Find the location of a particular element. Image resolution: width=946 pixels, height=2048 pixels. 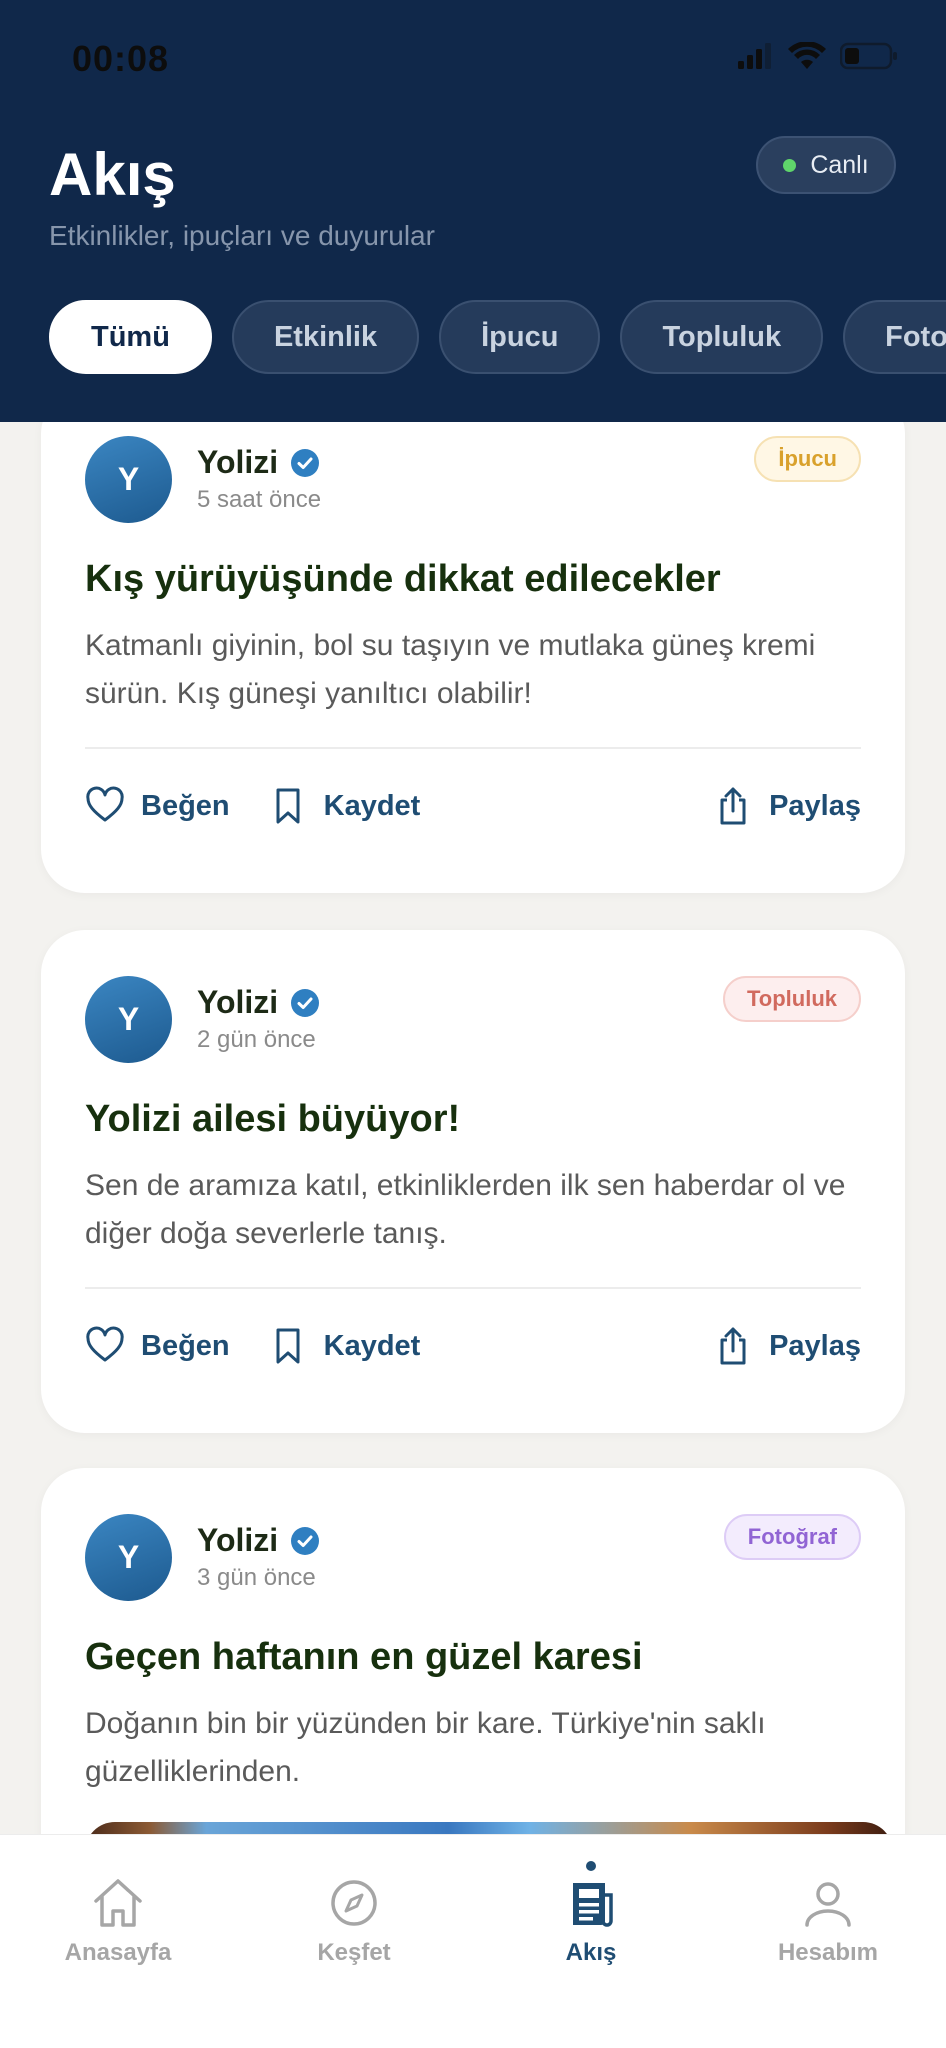

active-indicator is located at coordinates (591, 1866).